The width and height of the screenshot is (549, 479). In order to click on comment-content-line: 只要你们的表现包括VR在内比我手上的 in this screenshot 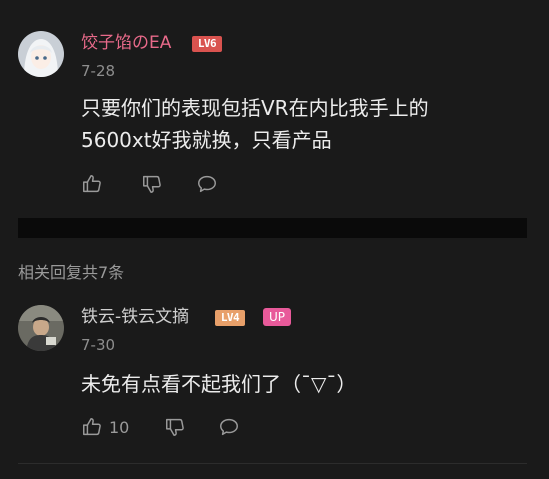, I will do `click(255, 108)`.